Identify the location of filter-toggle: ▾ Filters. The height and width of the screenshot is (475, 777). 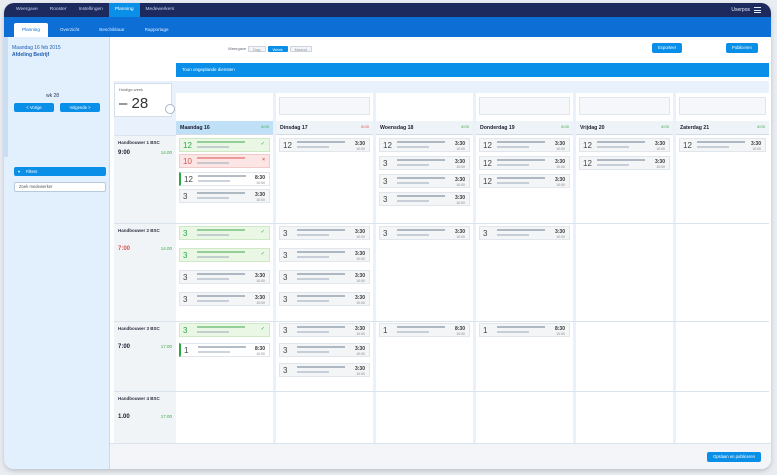
(60, 171).